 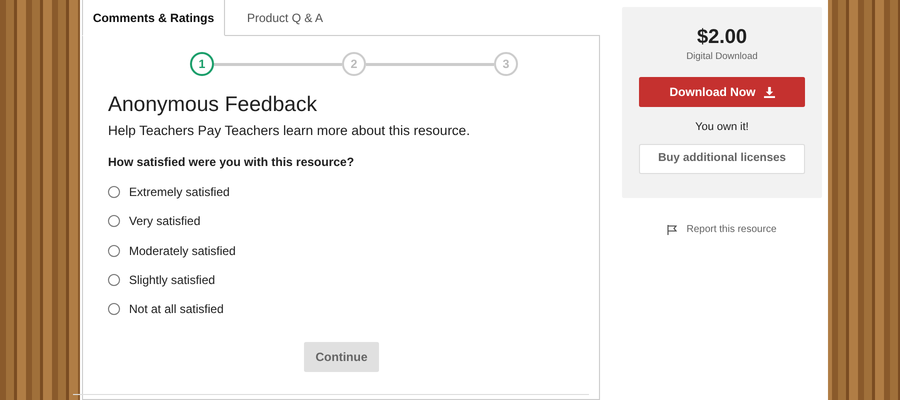 I want to click on price-text: $2.00, so click(x=722, y=37).